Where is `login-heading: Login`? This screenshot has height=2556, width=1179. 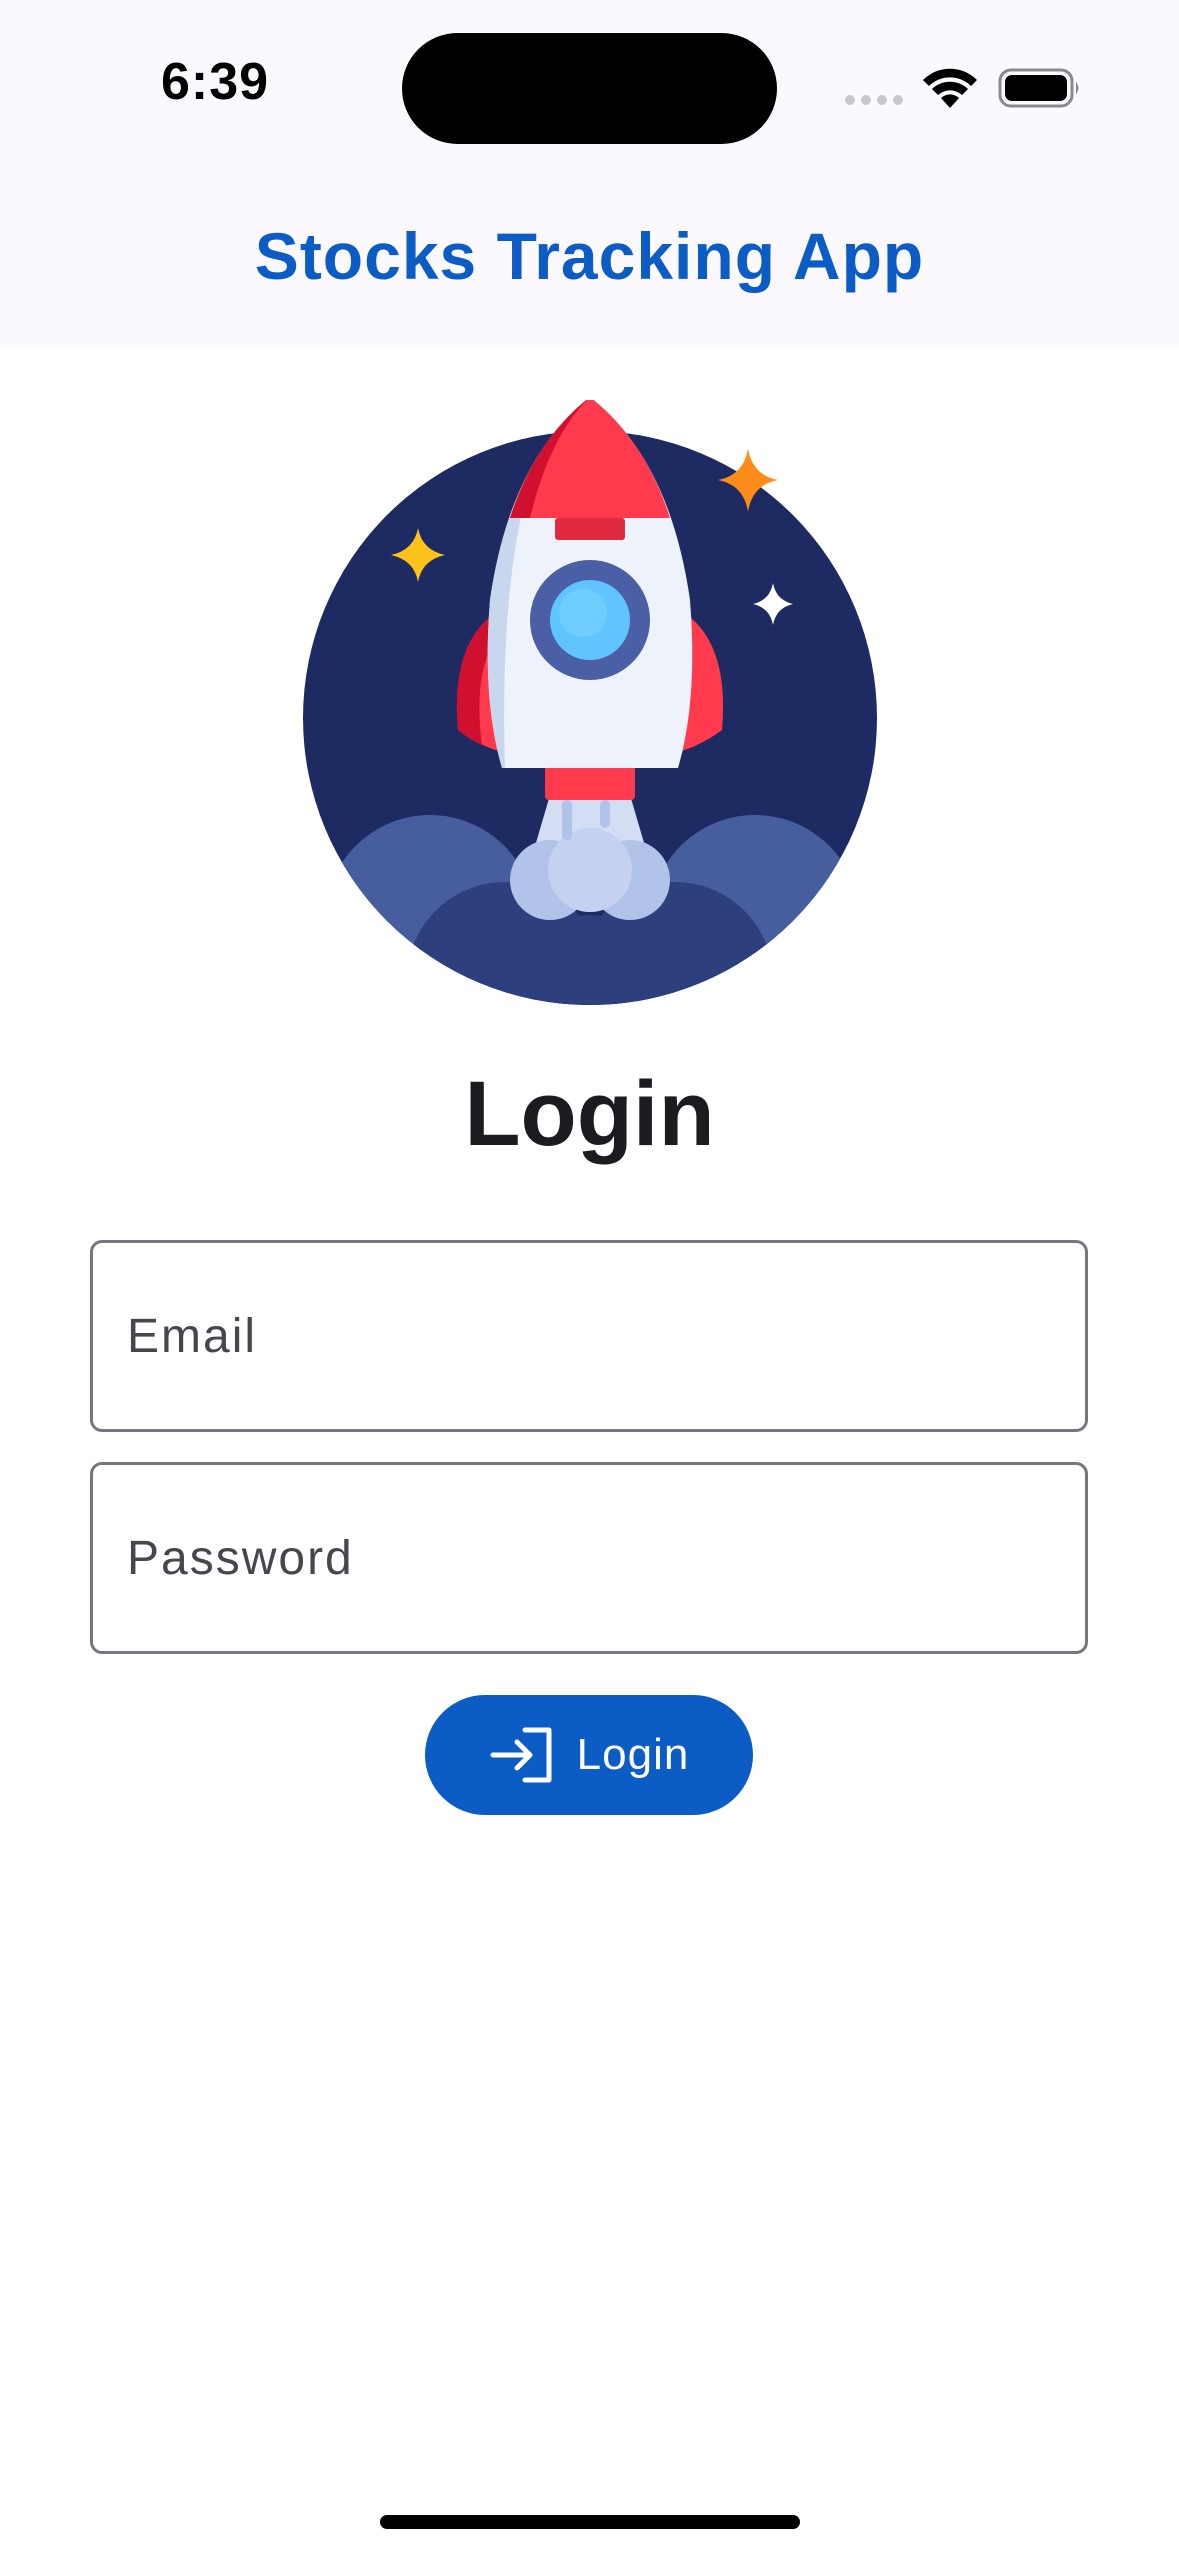
login-heading: Login is located at coordinates (589, 1114).